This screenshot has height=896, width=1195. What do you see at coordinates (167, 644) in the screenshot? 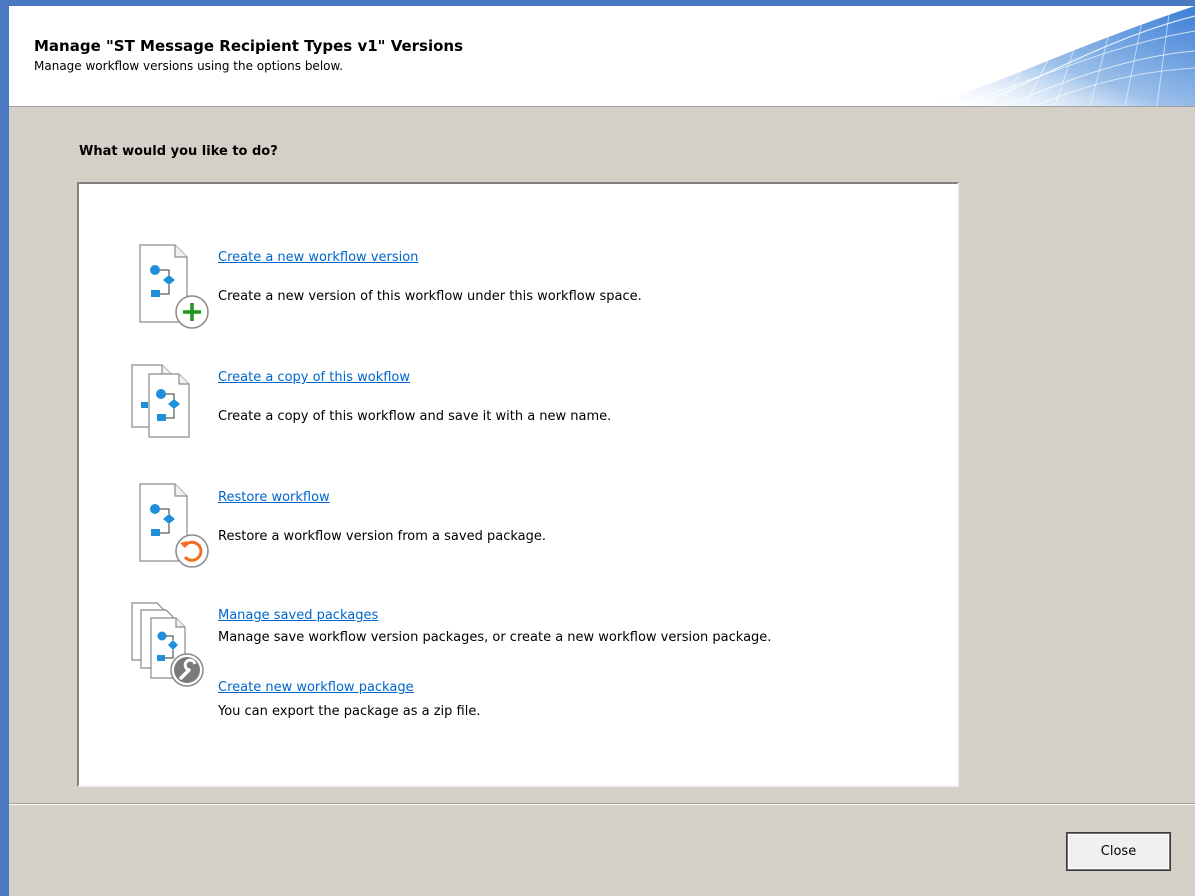
I see `manage-packages-icon` at bounding box center [167, 644].